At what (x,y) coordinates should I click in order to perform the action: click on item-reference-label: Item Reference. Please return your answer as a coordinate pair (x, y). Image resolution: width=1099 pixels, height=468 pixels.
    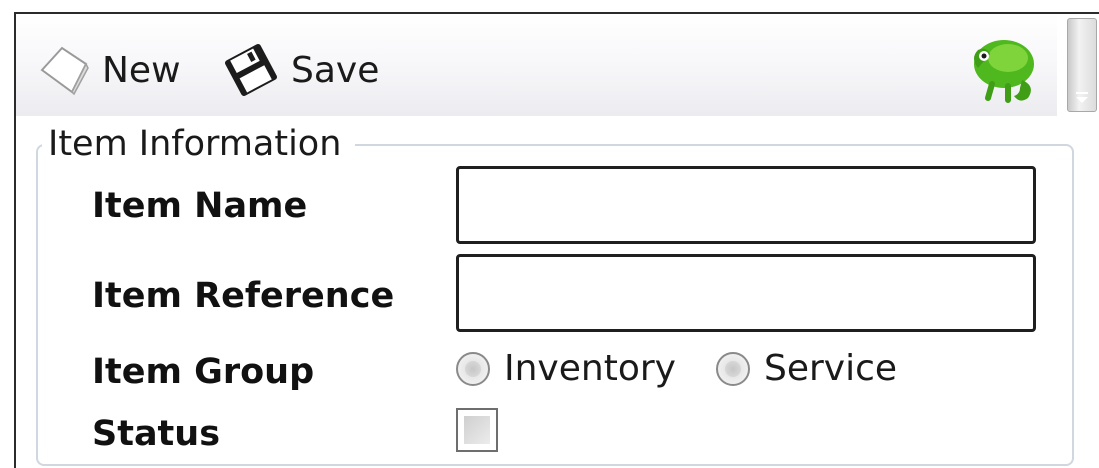
    Looking at the image, I should click on (243, 296).